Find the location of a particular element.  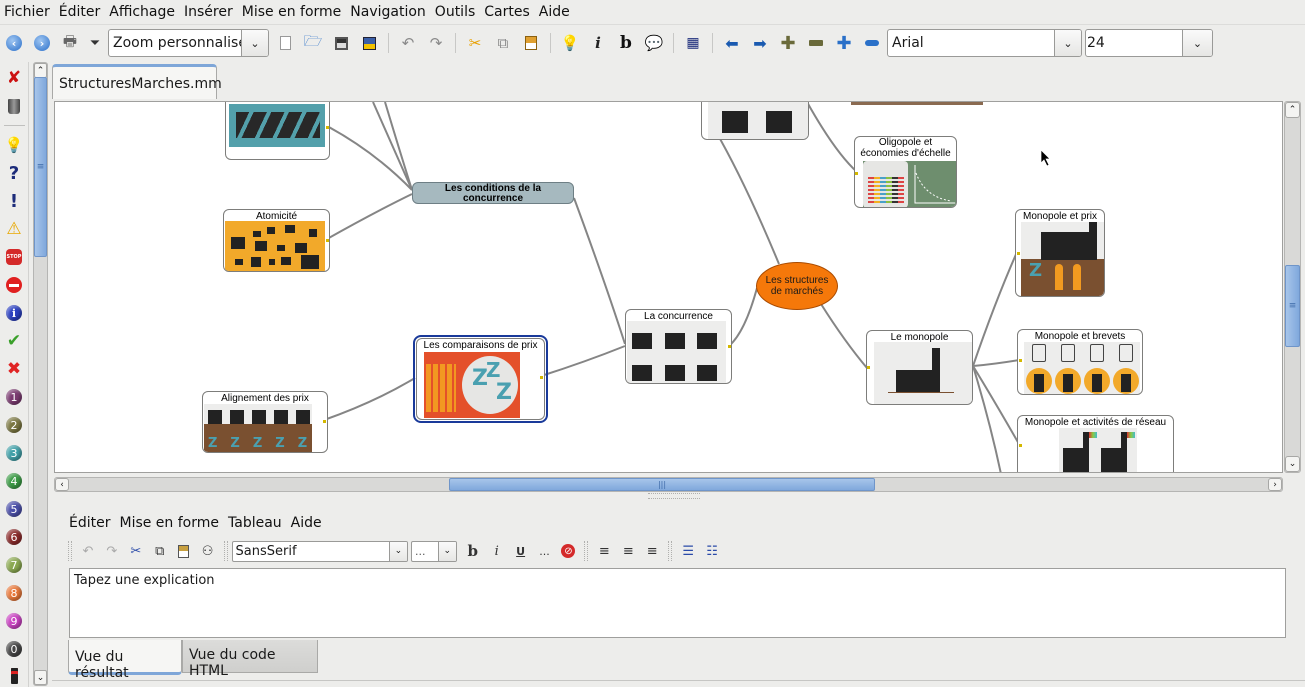

font-size-select: 24 ⌄ is located at coordinates (1149, 43).